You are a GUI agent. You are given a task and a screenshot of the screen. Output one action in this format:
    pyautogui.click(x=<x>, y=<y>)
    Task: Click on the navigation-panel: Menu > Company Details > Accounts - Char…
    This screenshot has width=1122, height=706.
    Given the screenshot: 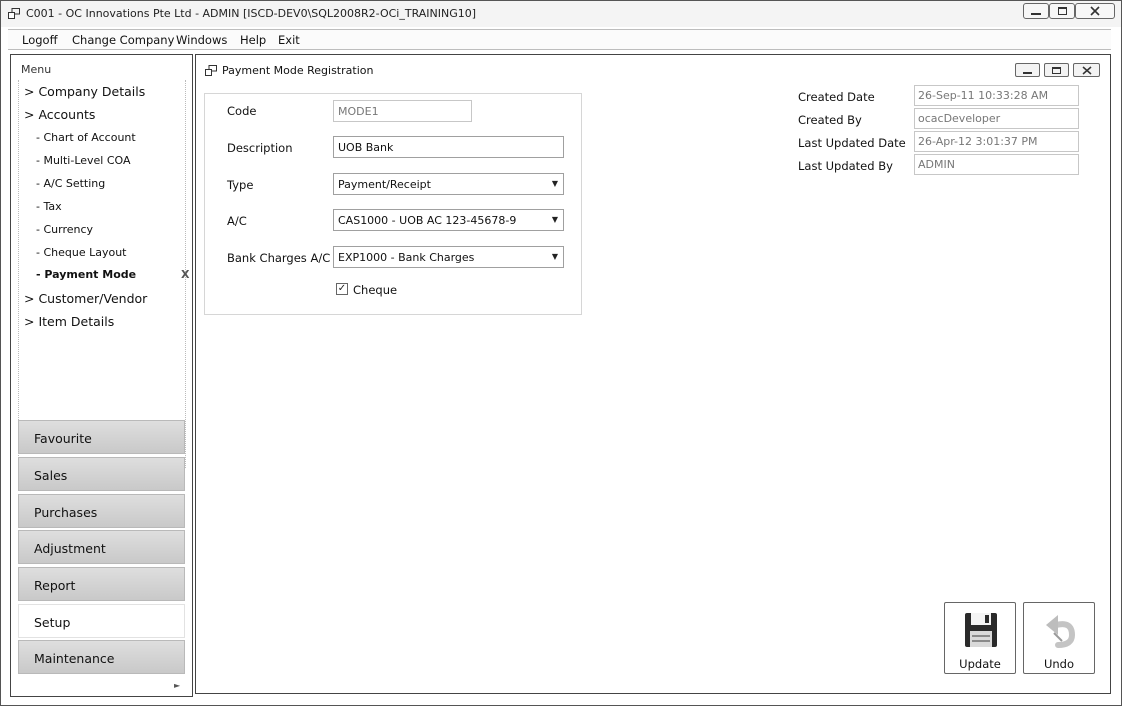 What is the action you would take?
    pyautogui.click(x=101, y=375)
    